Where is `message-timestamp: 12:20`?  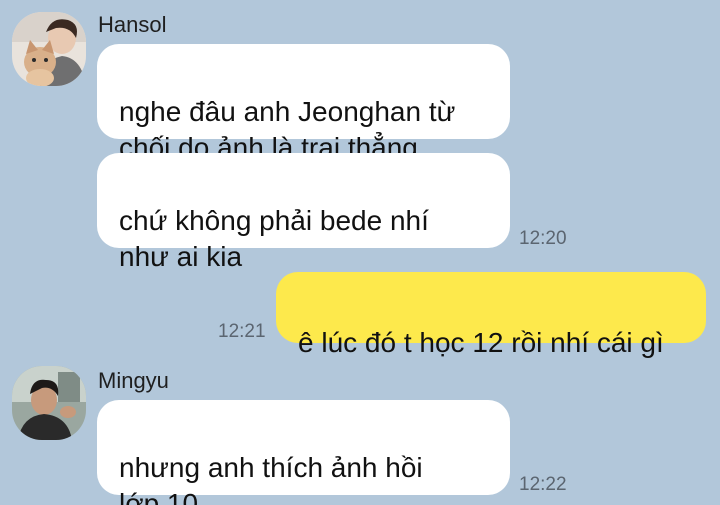 message-timestamp: 12:20 is located at coordinates (543, 238).